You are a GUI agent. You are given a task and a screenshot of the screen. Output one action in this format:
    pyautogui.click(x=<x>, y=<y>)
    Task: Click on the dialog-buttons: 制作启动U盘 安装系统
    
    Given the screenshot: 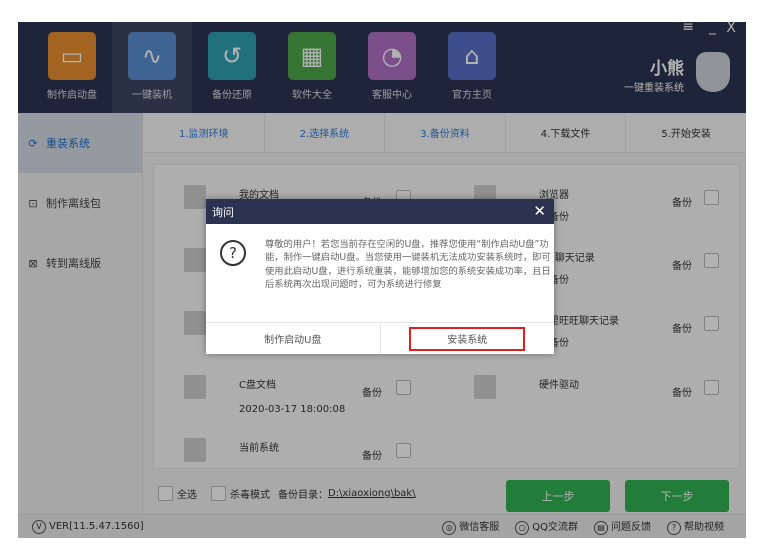 What is the action you would take?
    pyautogui.click(x=380, y=338)
    